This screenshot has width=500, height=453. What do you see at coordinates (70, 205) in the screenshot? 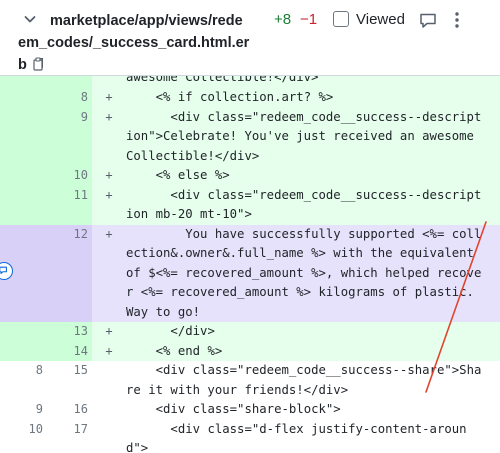
I see `new-line-number: 11` at bounding box center [70, 205].